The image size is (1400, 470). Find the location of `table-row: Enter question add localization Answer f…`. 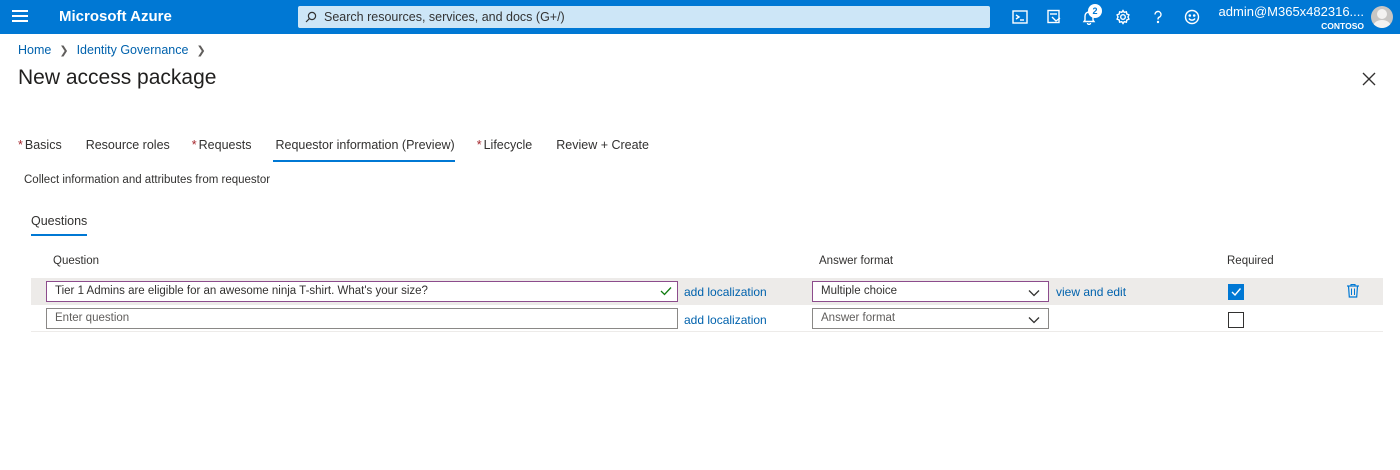

table-row: Enter question add localization Answer f… is located at coordinates (707, 318).